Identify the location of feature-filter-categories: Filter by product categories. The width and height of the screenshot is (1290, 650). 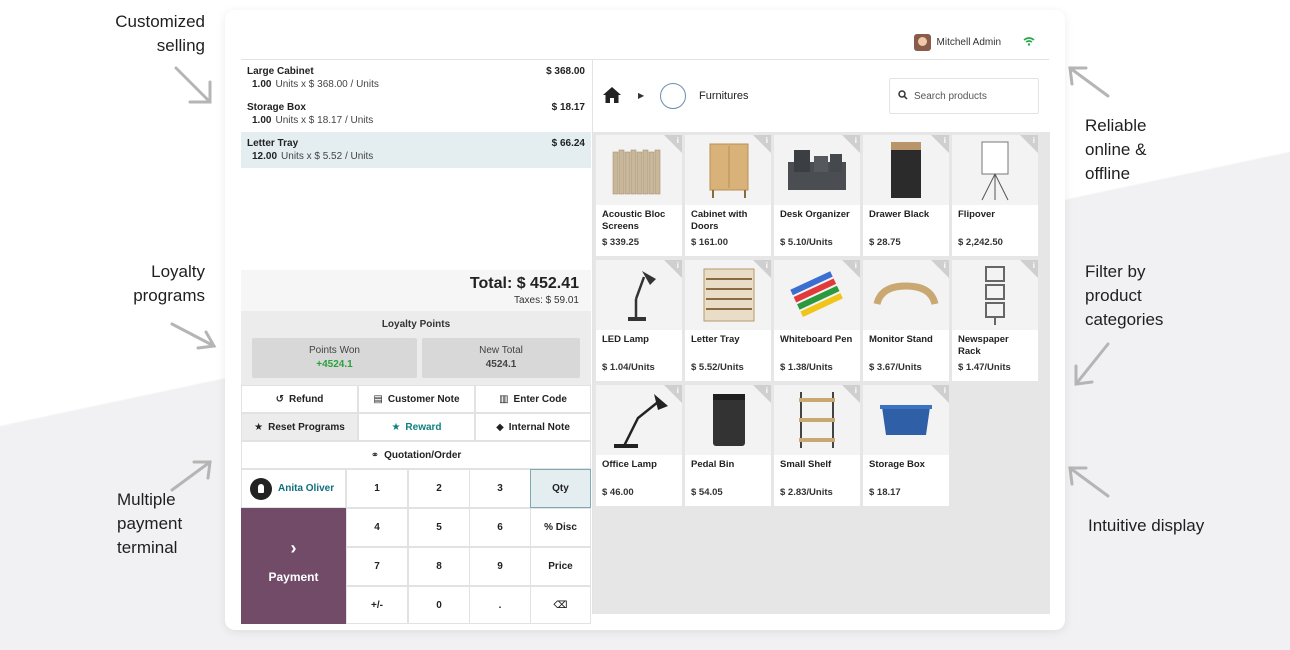
(1124, 295).